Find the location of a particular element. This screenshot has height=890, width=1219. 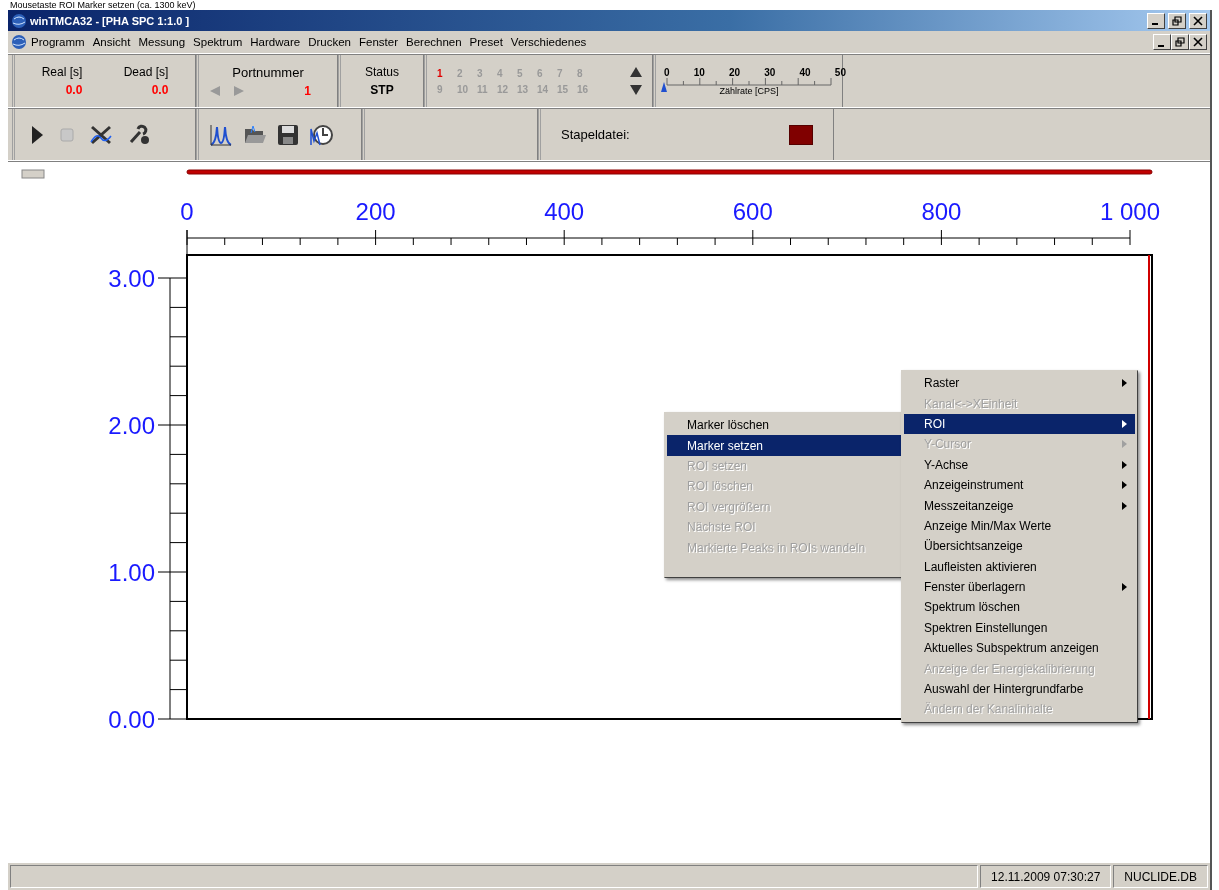

status-text: NUCLIDE.DB is located at coordinates (1160, 876).